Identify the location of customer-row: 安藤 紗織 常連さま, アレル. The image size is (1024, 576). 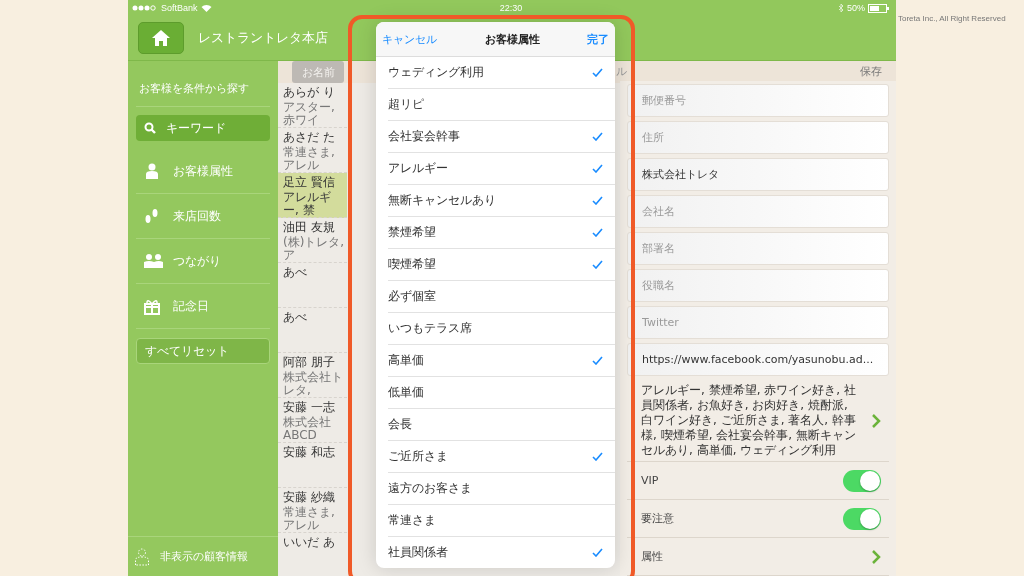
(312, 510).